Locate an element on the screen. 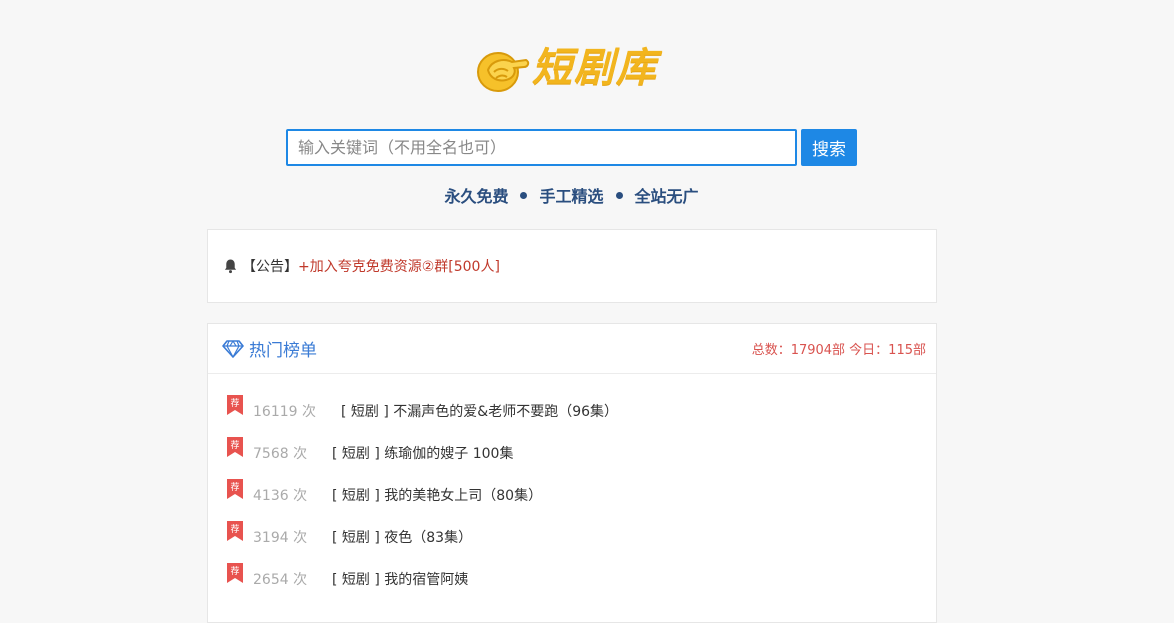 The height and width of the screenshot is (623, 1174). drama-title-link: [ 短剧 ] 夜色（83集） is located at coordinates (402, 537).